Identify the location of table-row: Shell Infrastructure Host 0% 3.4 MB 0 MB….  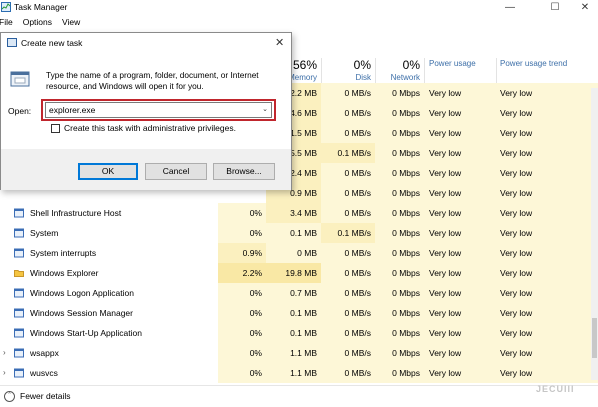
(299, 213).